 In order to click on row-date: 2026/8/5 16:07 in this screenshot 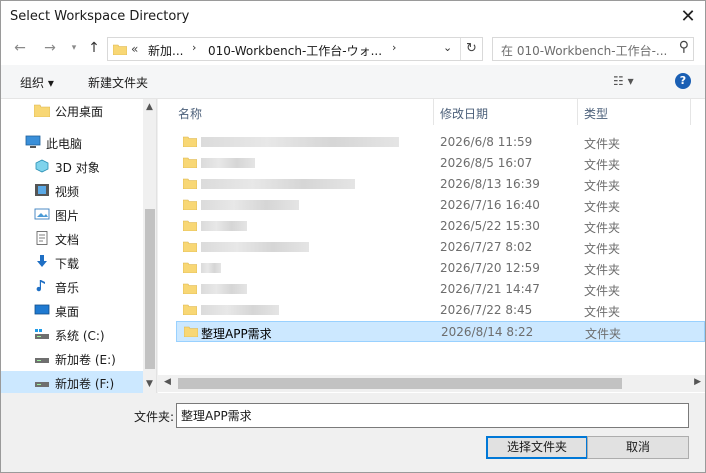, I will do `click(486, 163)`.